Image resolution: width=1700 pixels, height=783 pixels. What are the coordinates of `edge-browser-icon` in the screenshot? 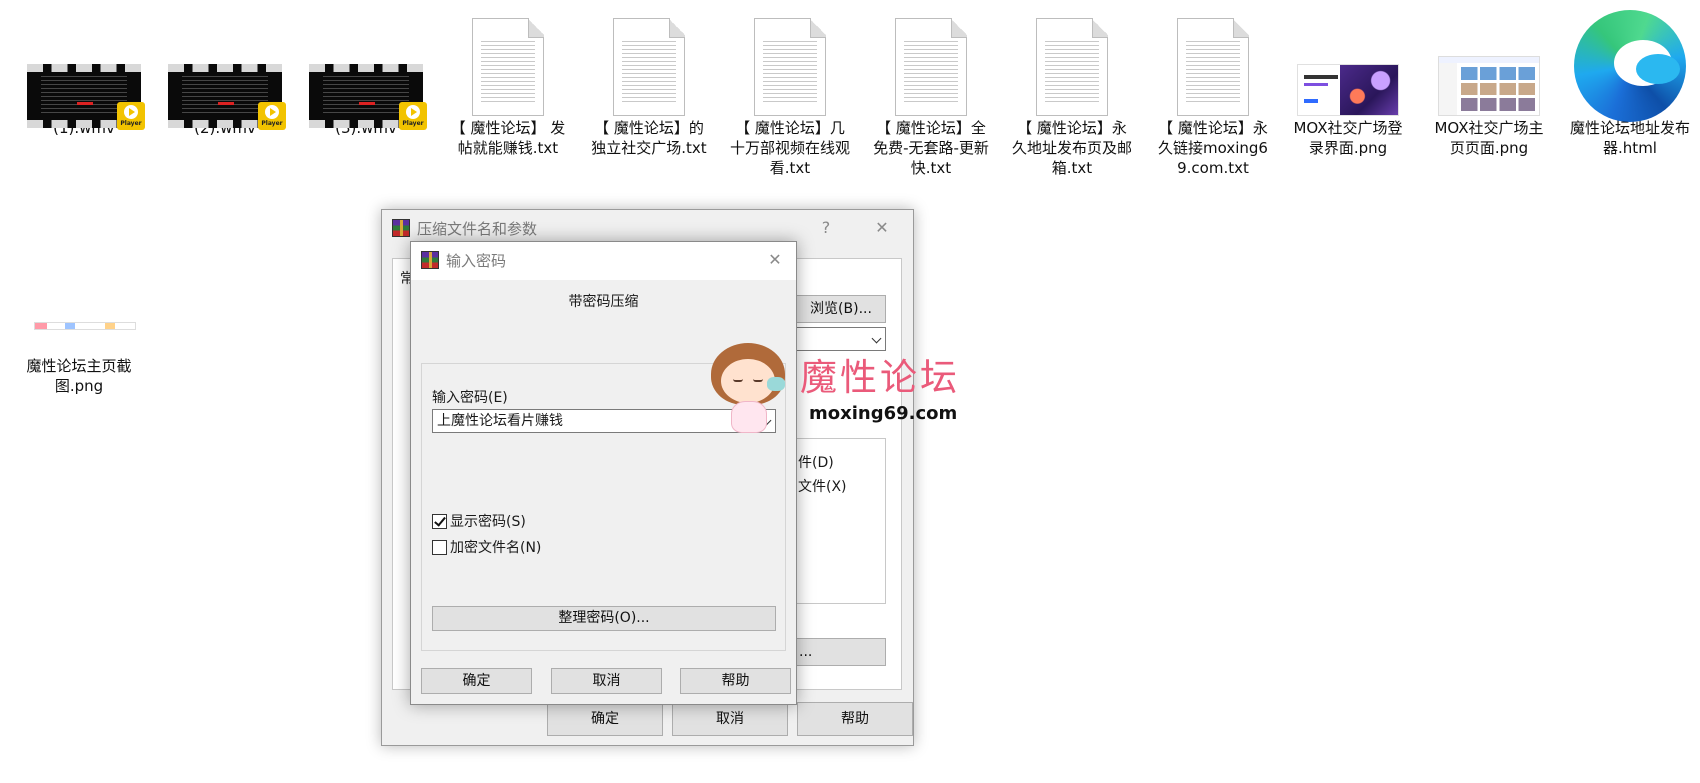 It's located at (1630, 61).